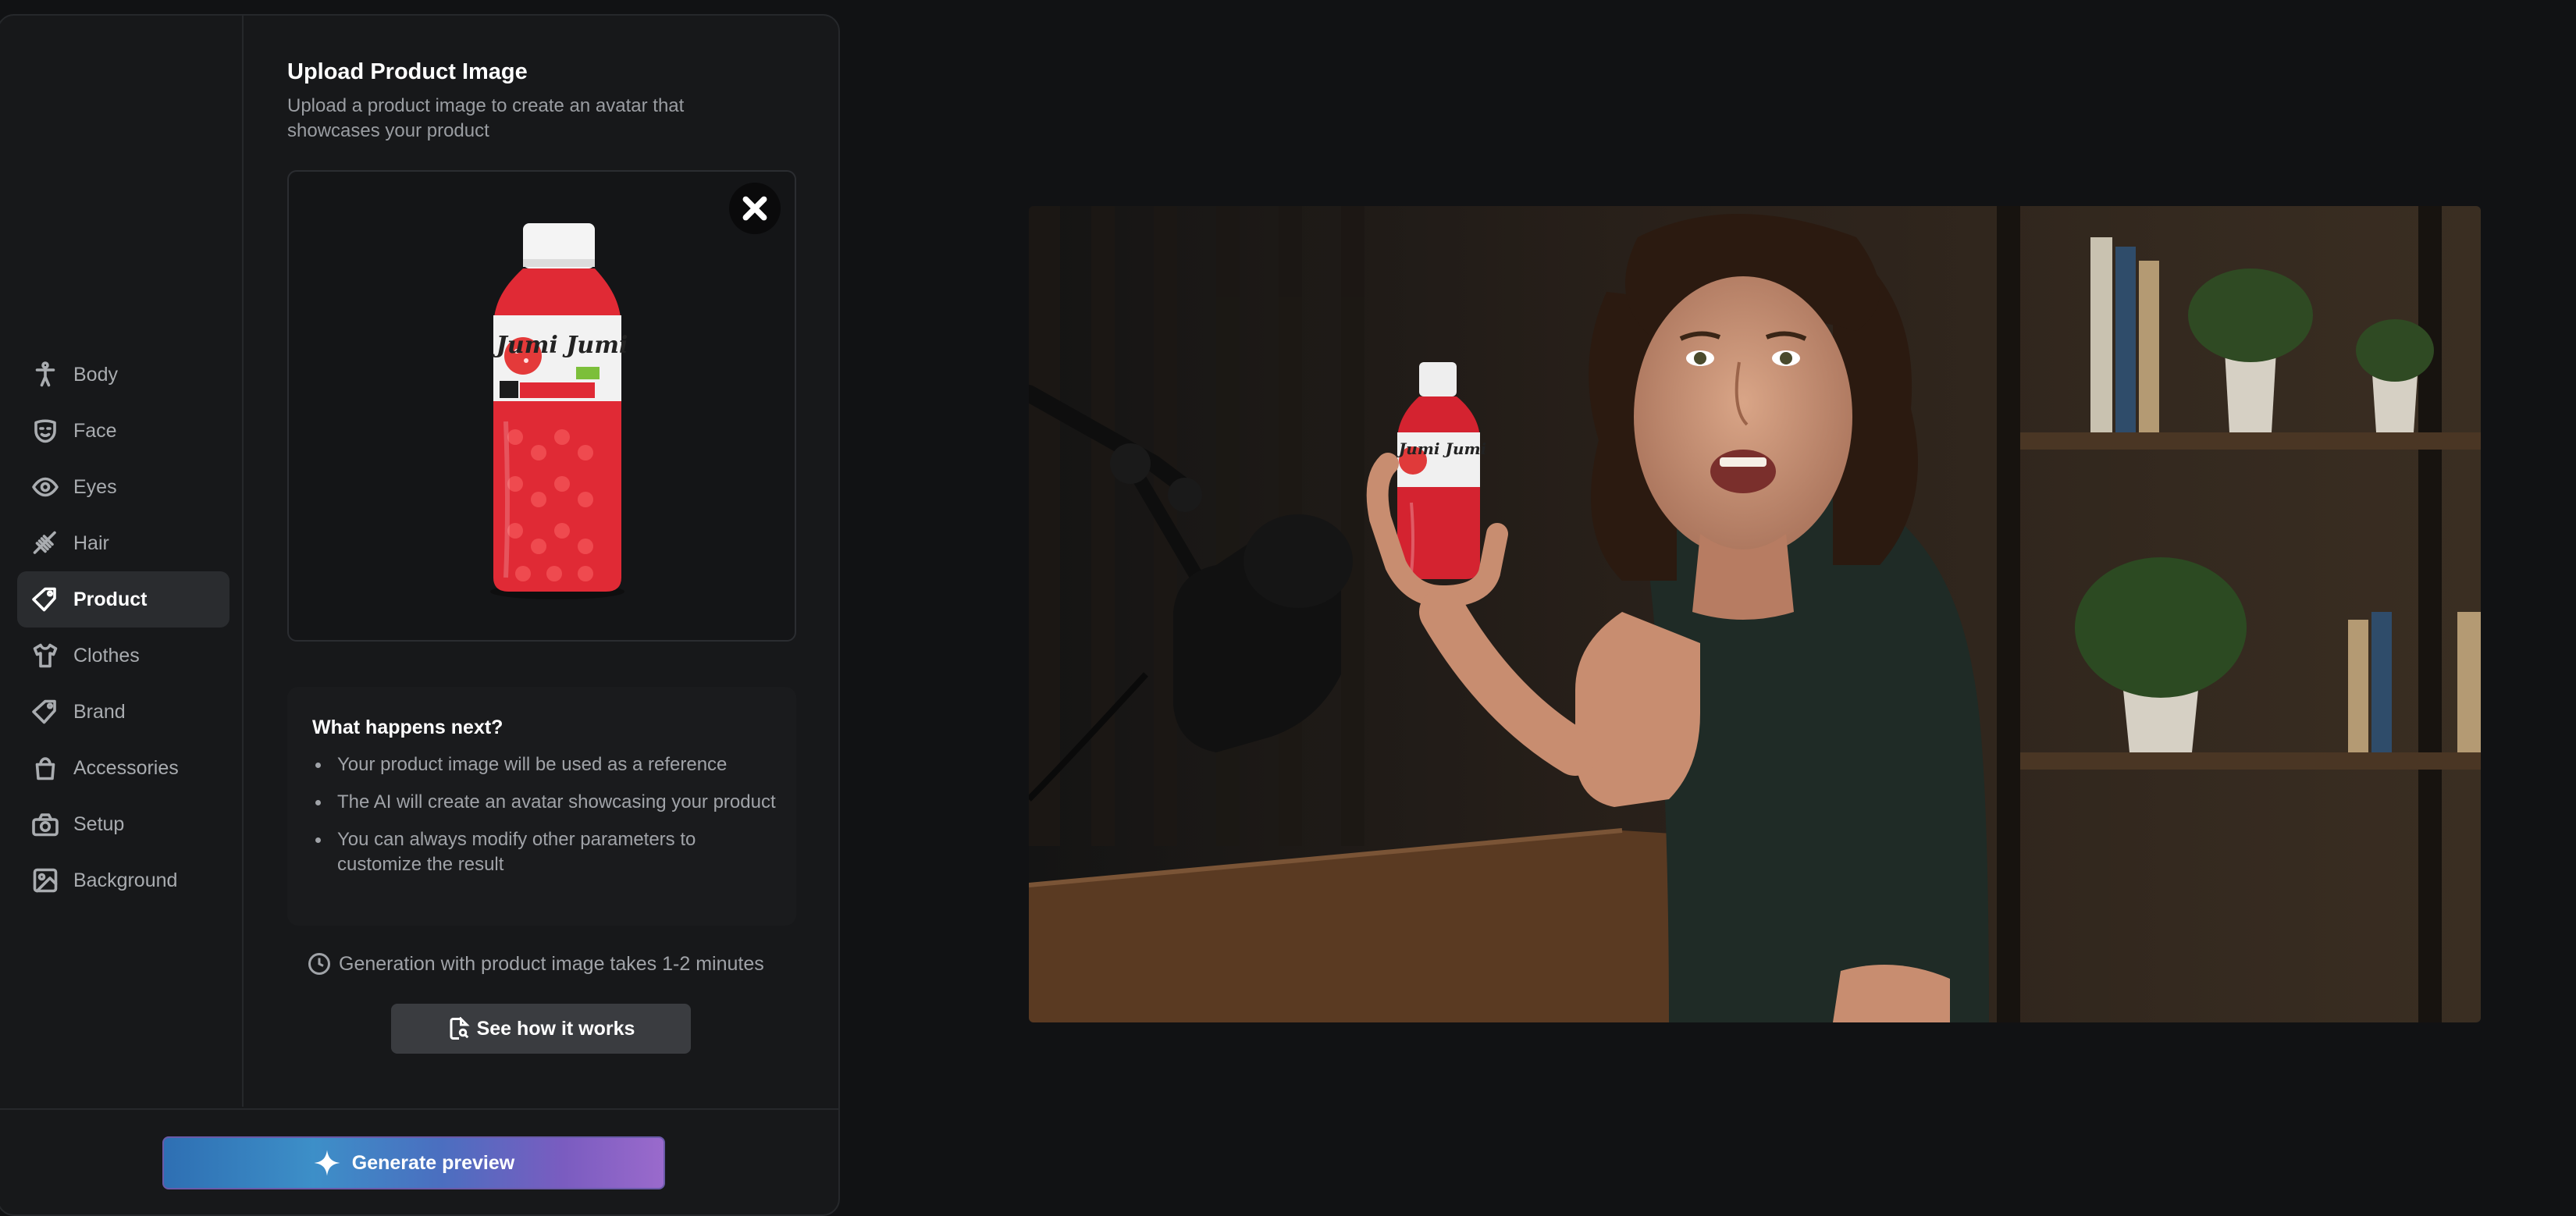 The image size is (2576, 1216). I want to click on preview-product-label: Jumi Jumi, so click(1441, 448).